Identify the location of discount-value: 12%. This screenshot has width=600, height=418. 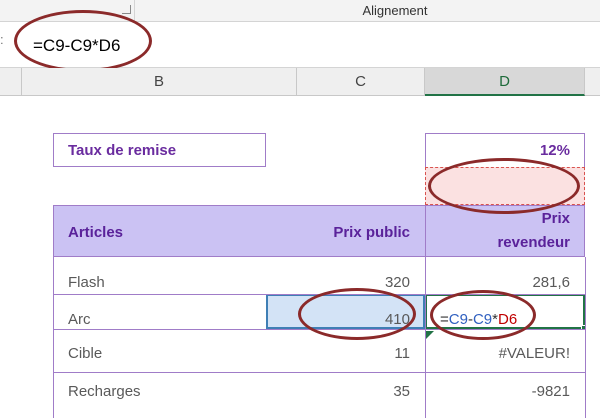
(554, 150).